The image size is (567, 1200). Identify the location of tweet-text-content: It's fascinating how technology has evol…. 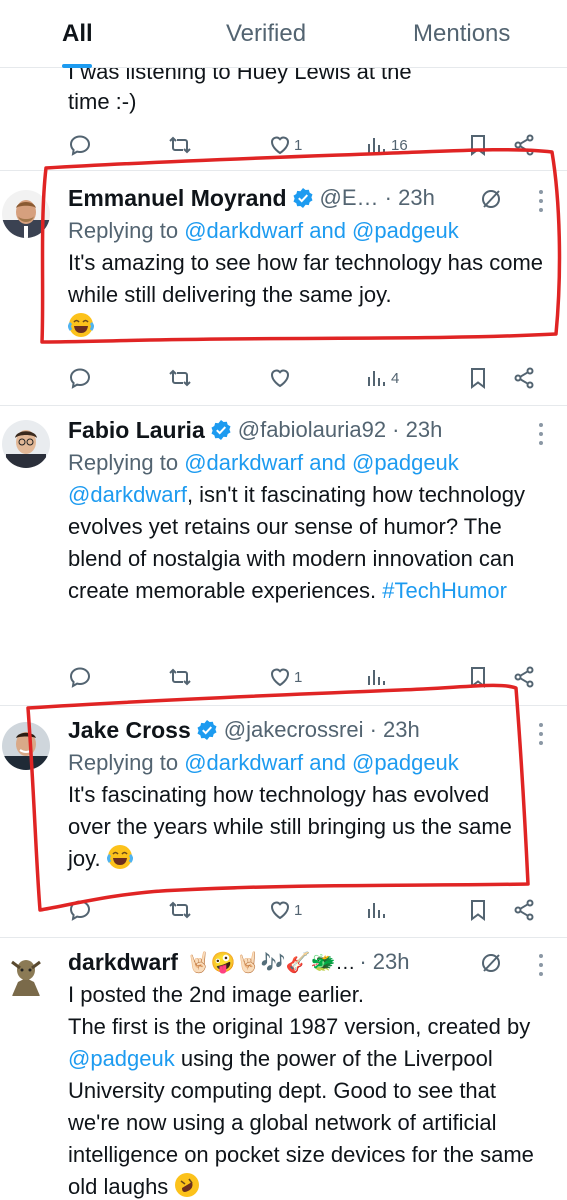
(290, 826).